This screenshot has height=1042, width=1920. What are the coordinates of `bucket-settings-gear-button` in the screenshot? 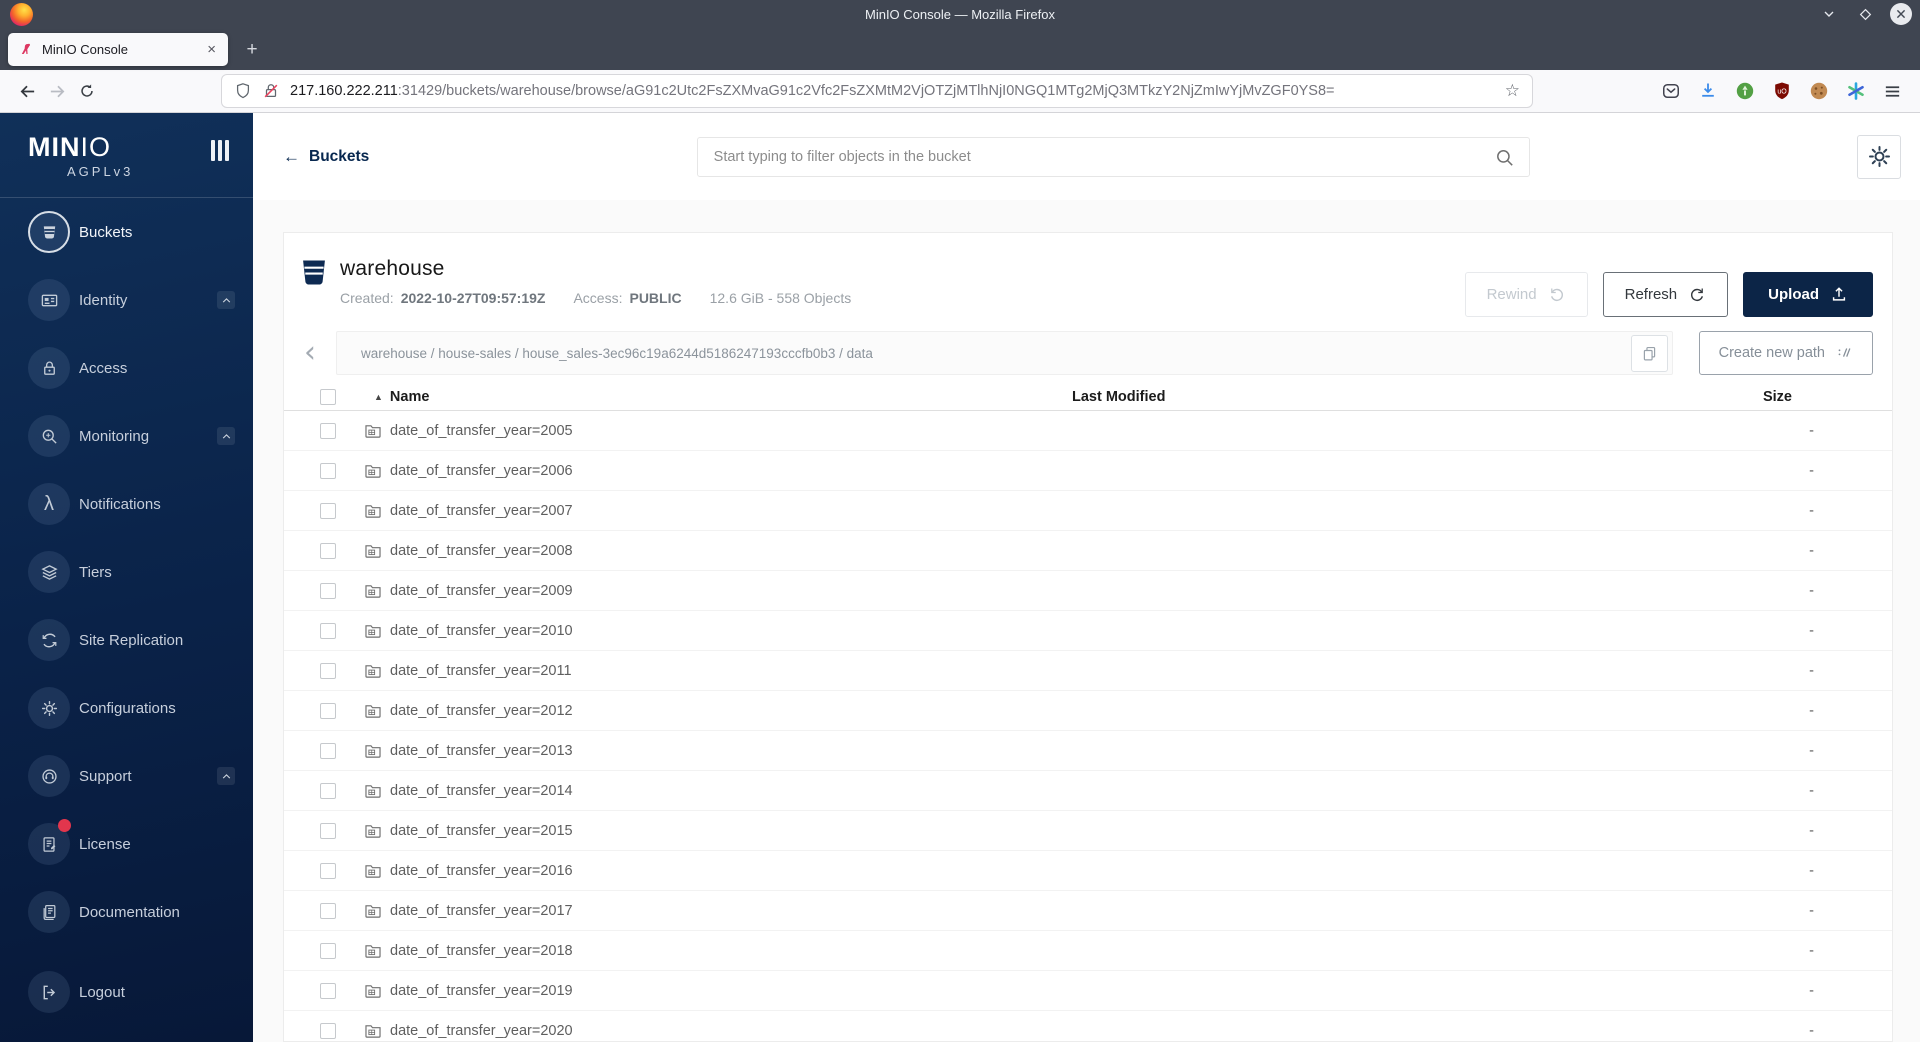 It's located at (1879, 156).